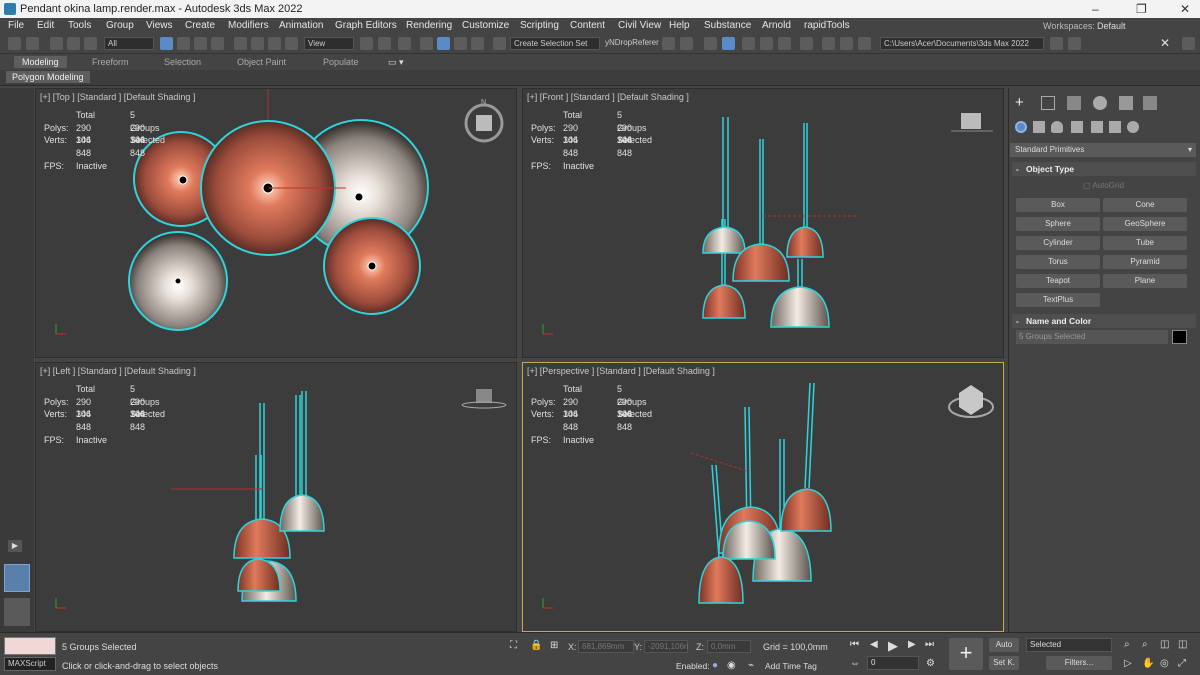 This screenshot has width=1200, height=675. I want to click on prev-frame-icon: ◀, so click(874, 644).